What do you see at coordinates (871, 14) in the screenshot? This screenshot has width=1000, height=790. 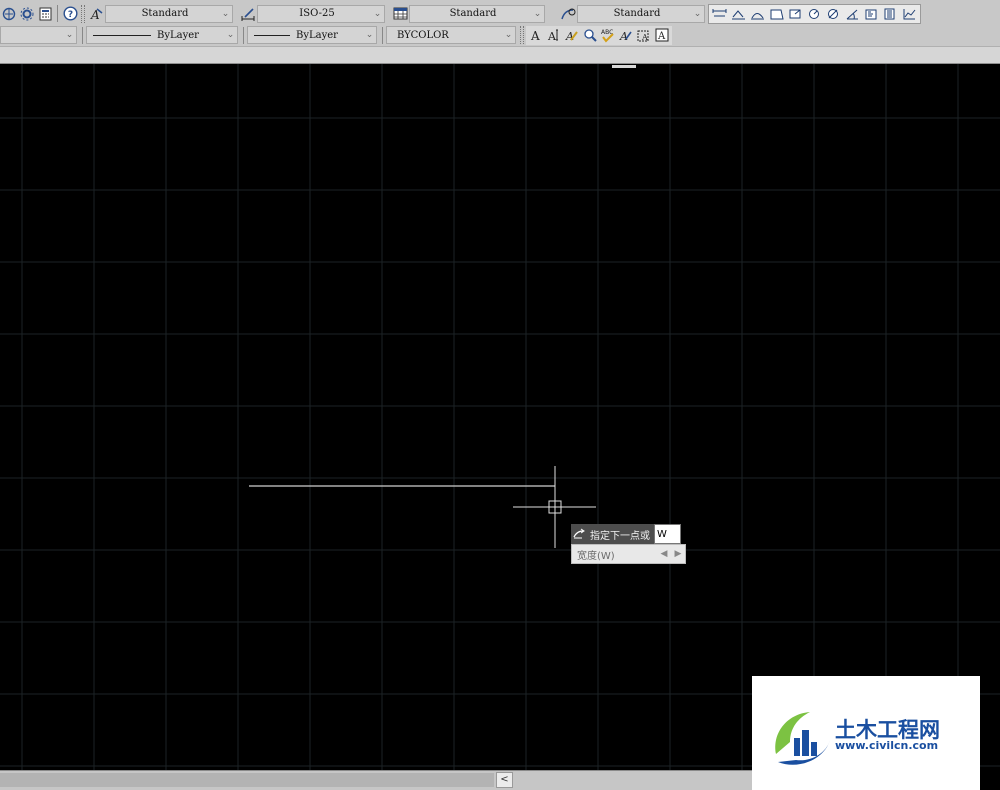 I see `quick-dimension-icon` at bounding box center [871, 14].